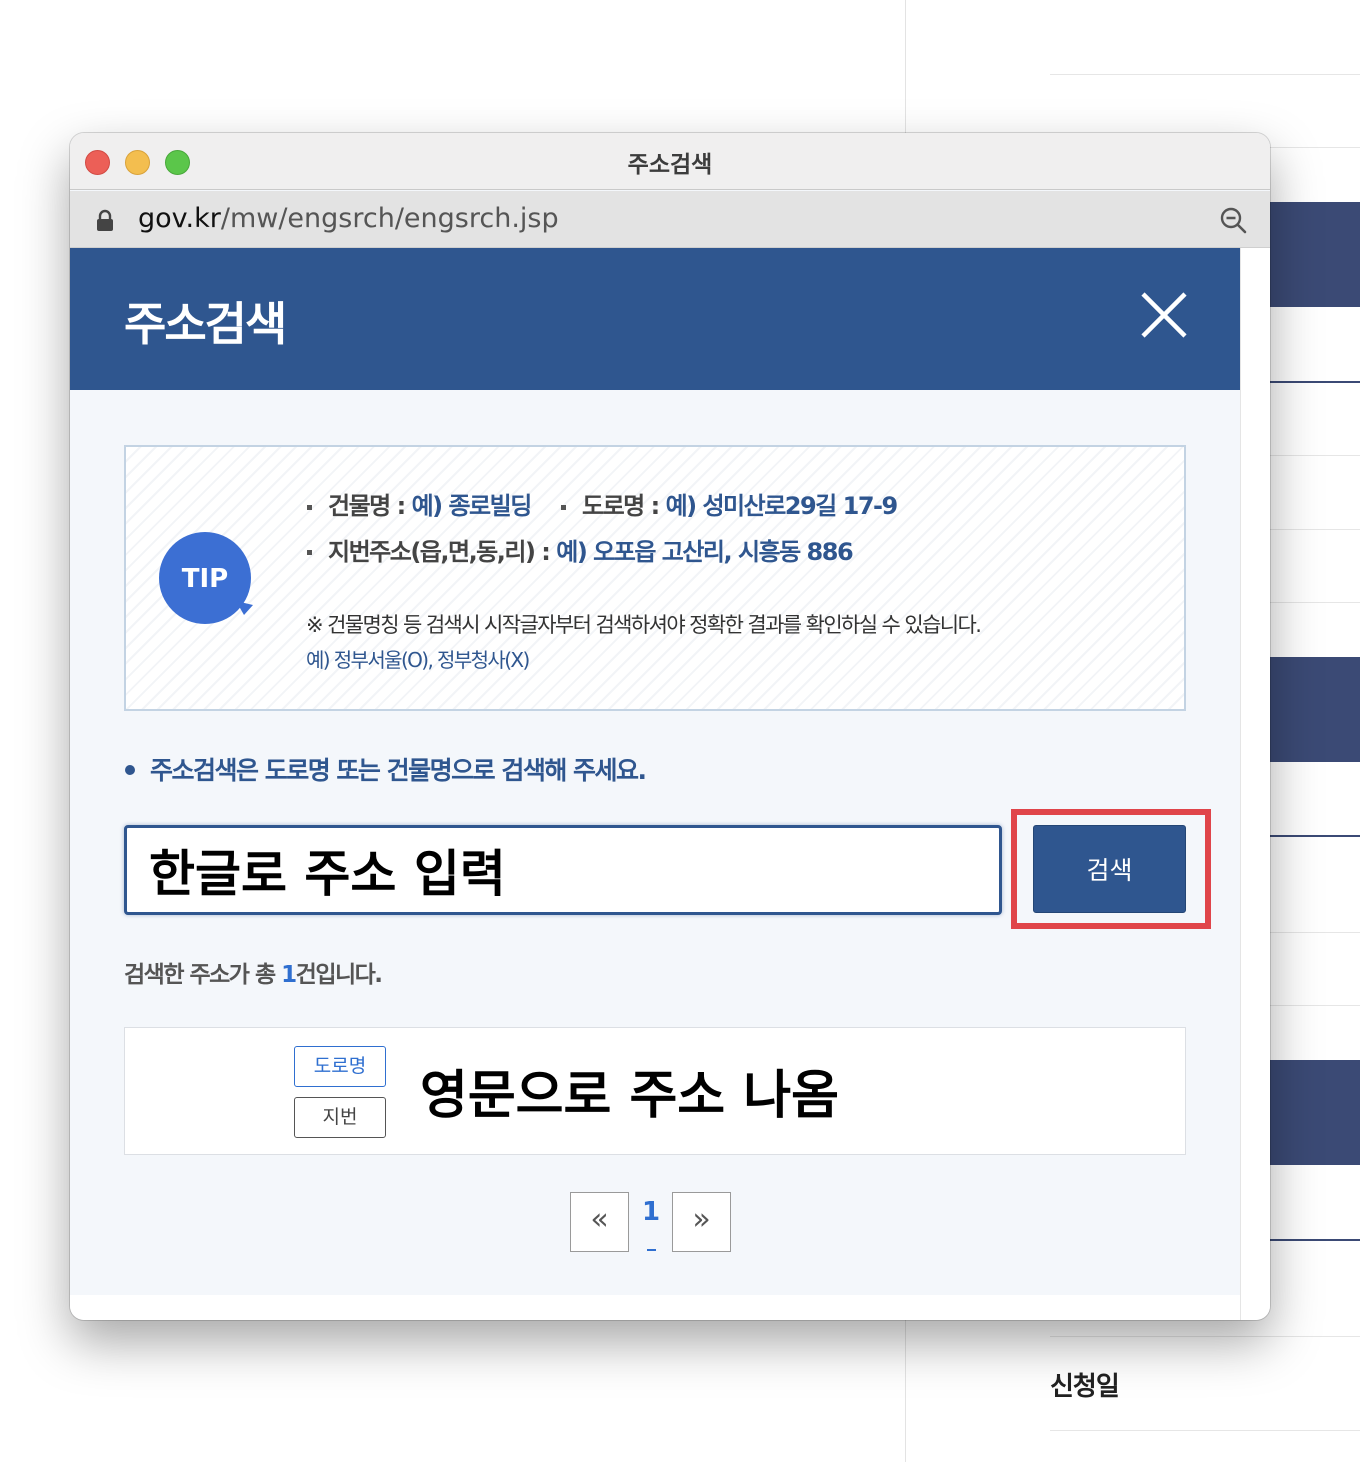 Image resolution: width=1360 pixels, height=1462 pixels. What do you see at coordinates (1233, 220) in the screenshot?
I see `zoom-out-icon` at bounding box center [1233, 220].